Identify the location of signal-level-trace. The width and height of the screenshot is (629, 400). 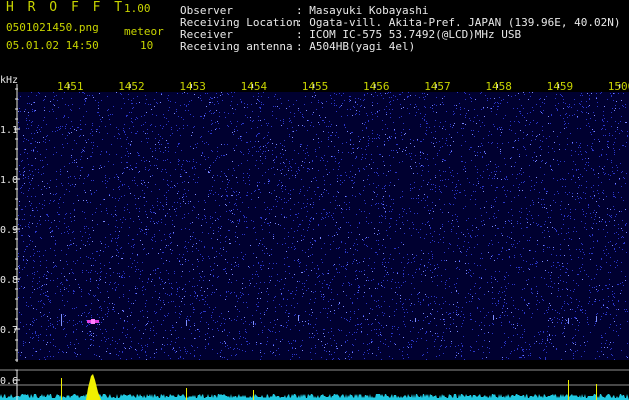
(314, 384).